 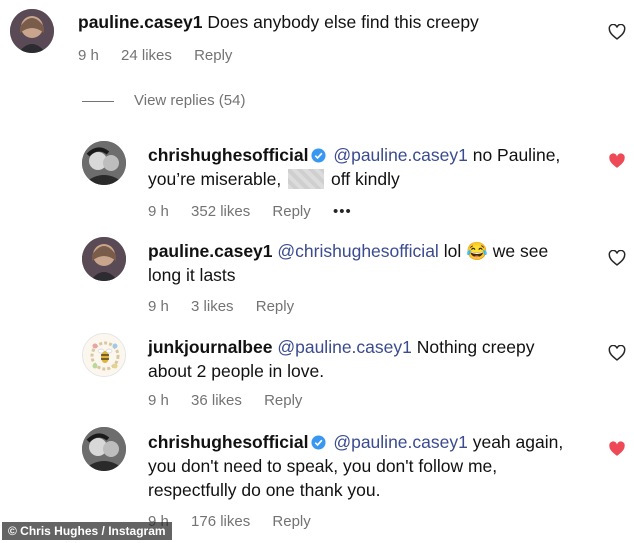 I want to click on more-options-button: •••, so click(x=342, y=211).